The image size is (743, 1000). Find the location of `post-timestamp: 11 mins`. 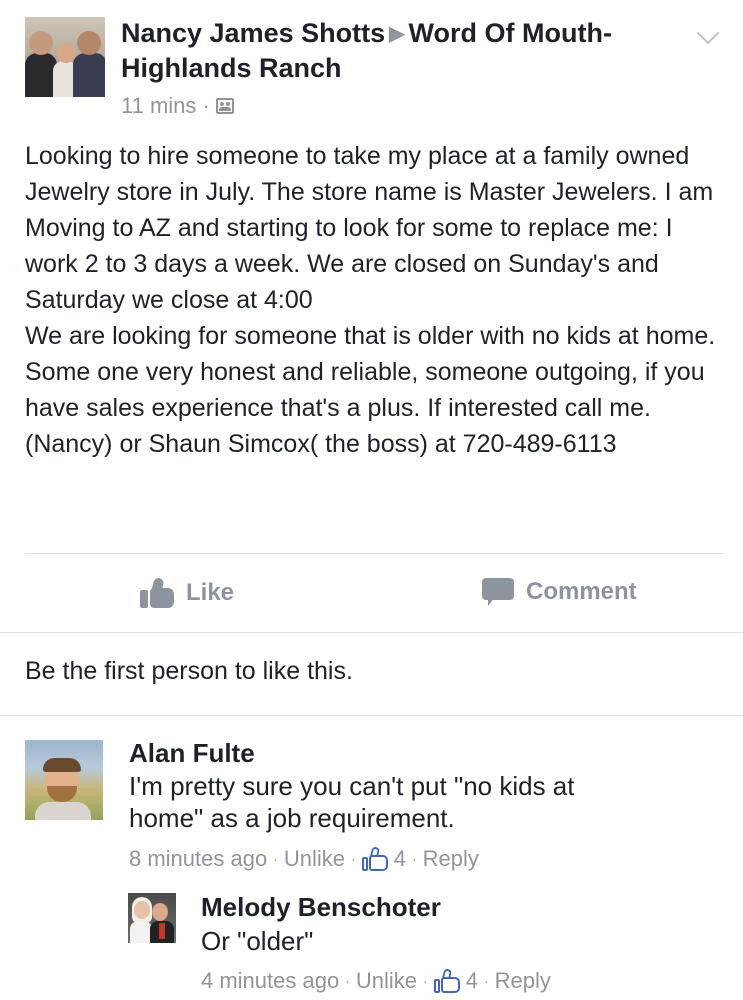

post-timestamp: 11 mins is located at coordinates (158, 106).